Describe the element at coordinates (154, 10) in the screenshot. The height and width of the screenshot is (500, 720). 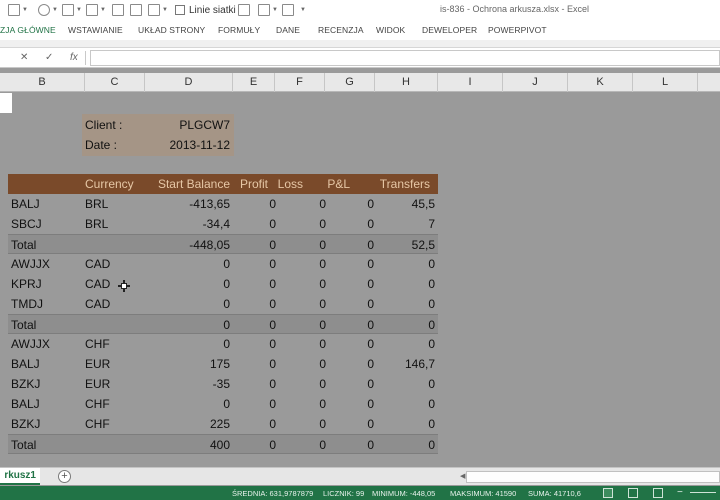
I see `undo-icon` at that location.